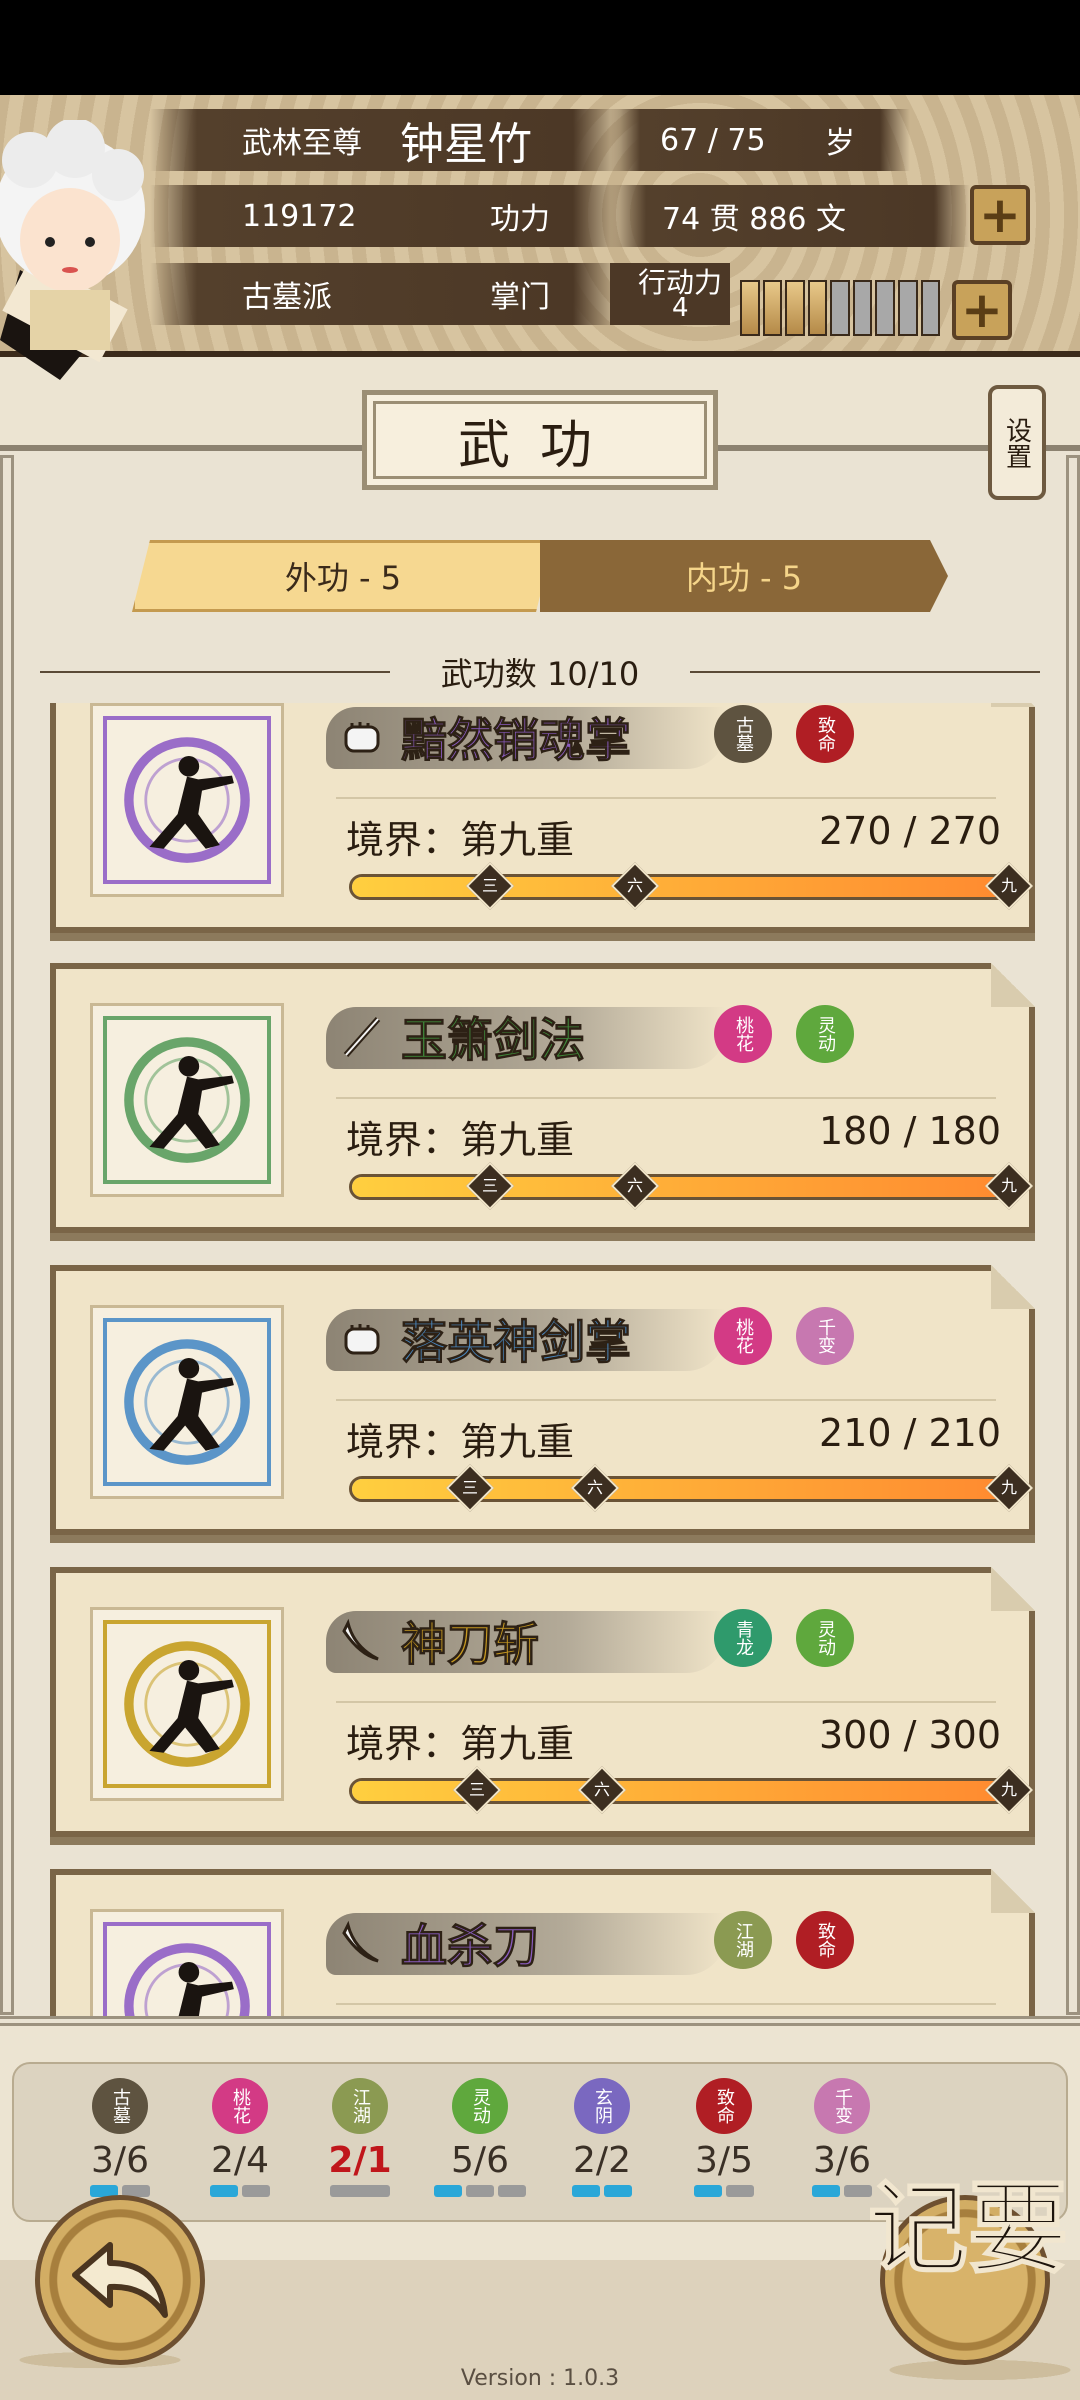 This screenshot has height=2400, width=1080. What do you see at coordinates (542, 818) in the screenshot?
I see `skill-card: 黯然销魂掌 古墓 致命 境界：第九重 270 / 270 三 六 九` at bounding box center [542, 818].